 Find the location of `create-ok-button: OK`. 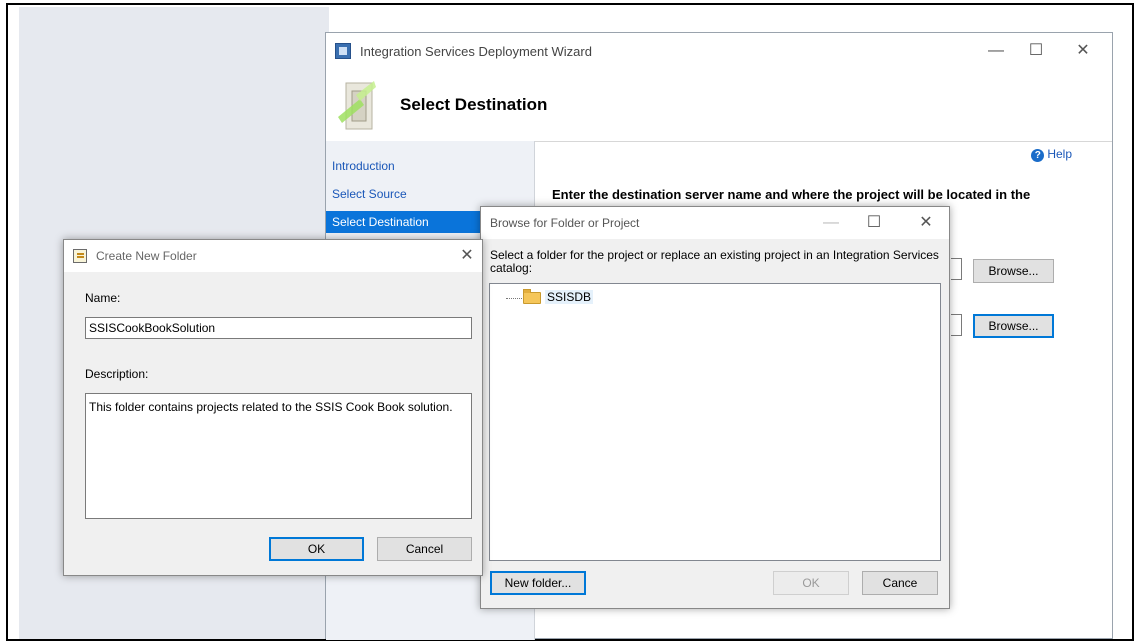

create-ok-button: OK is located at coordinates (316, 549).